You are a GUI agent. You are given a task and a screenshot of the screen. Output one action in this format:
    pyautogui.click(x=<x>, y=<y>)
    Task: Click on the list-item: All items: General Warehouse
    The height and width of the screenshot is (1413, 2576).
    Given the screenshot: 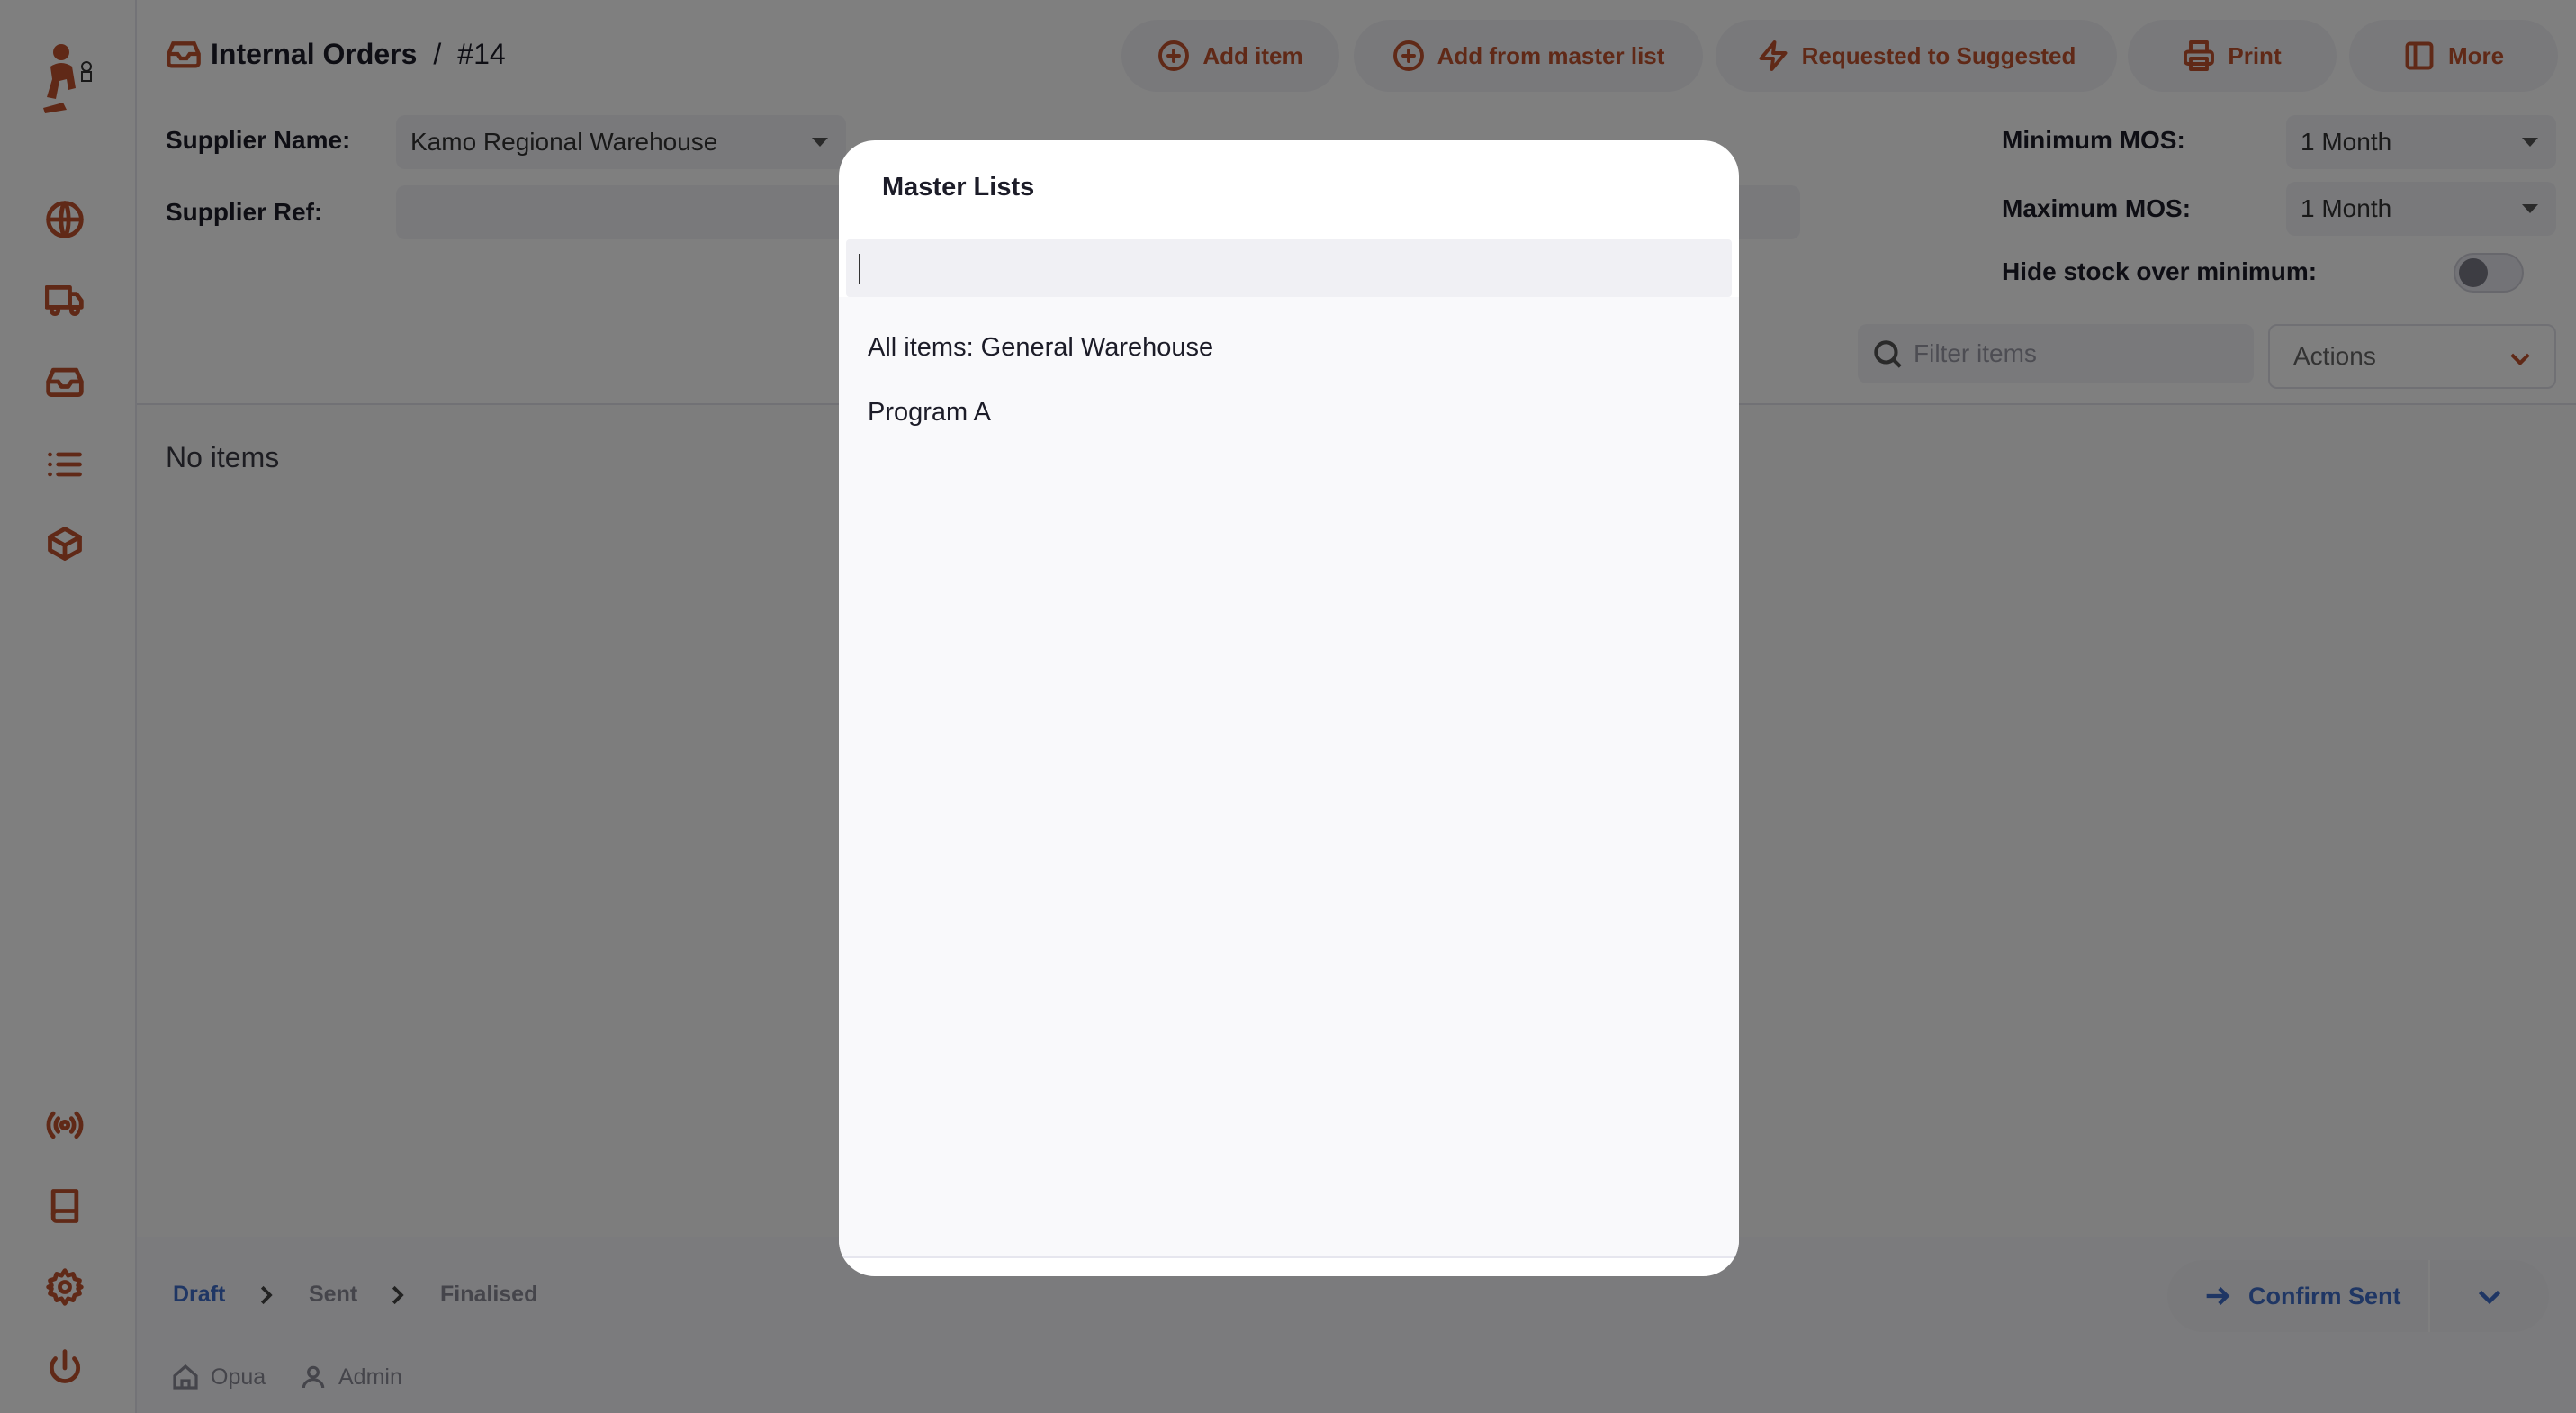 What is the action you would take?
    pyautogui.click(x=1040, y=348)
    